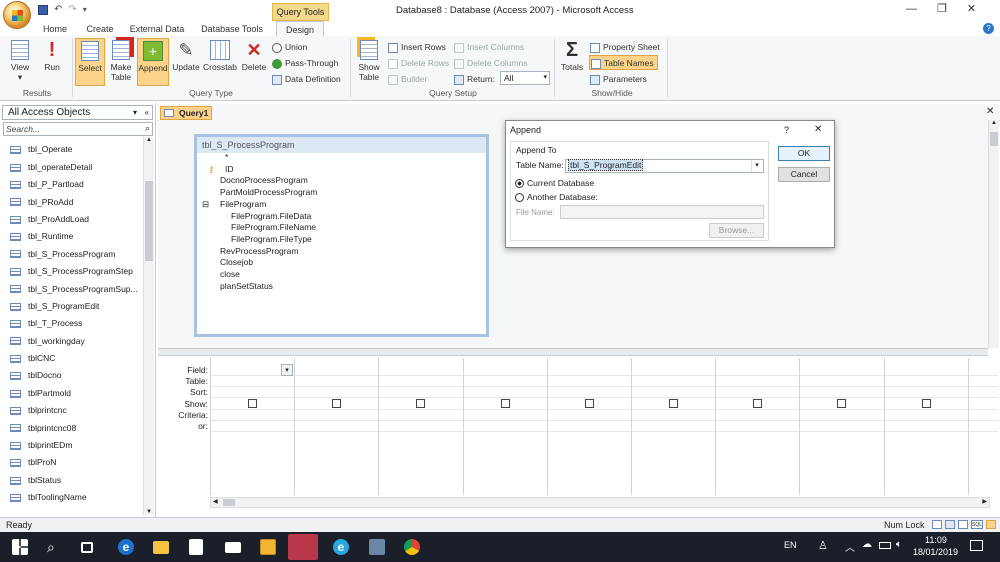 This screenshot has height=562, width=1000. I want to click on help-icon: ?, so click(988, 28).